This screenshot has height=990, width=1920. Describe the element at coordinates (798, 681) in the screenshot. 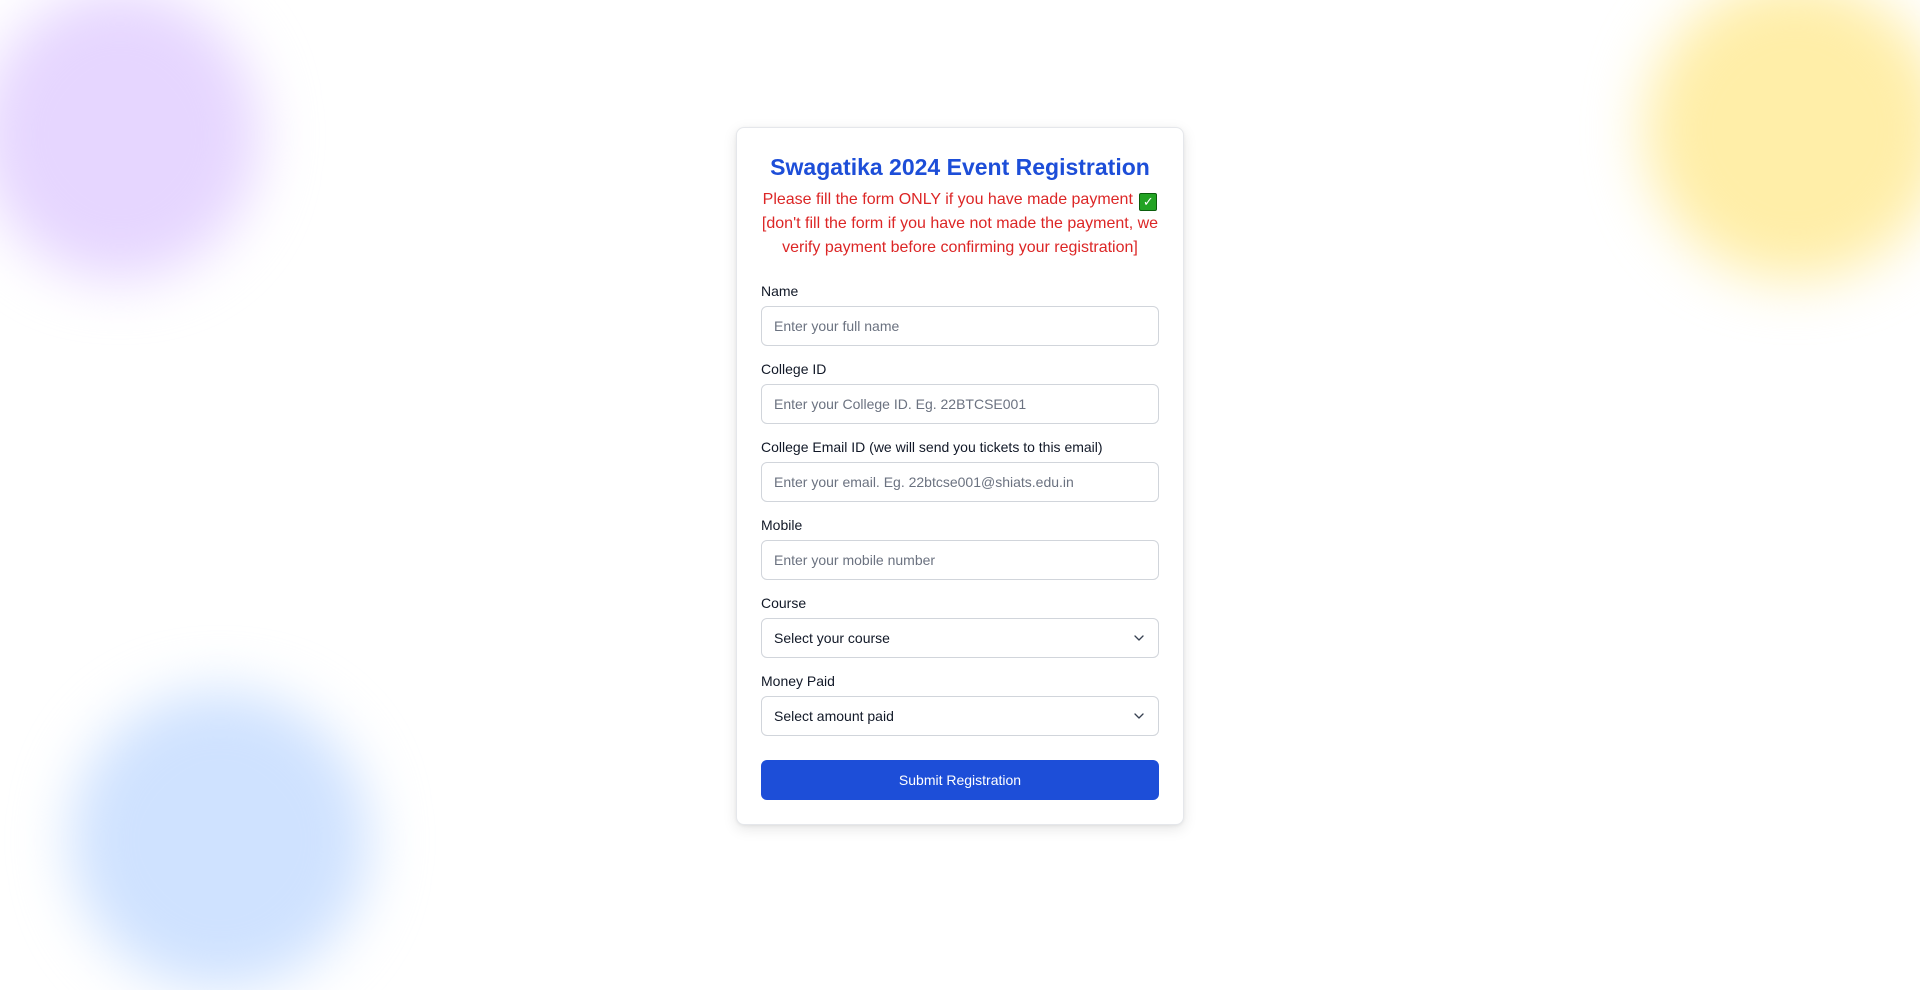

I see `money-paid-label: Money Paid` at that location.